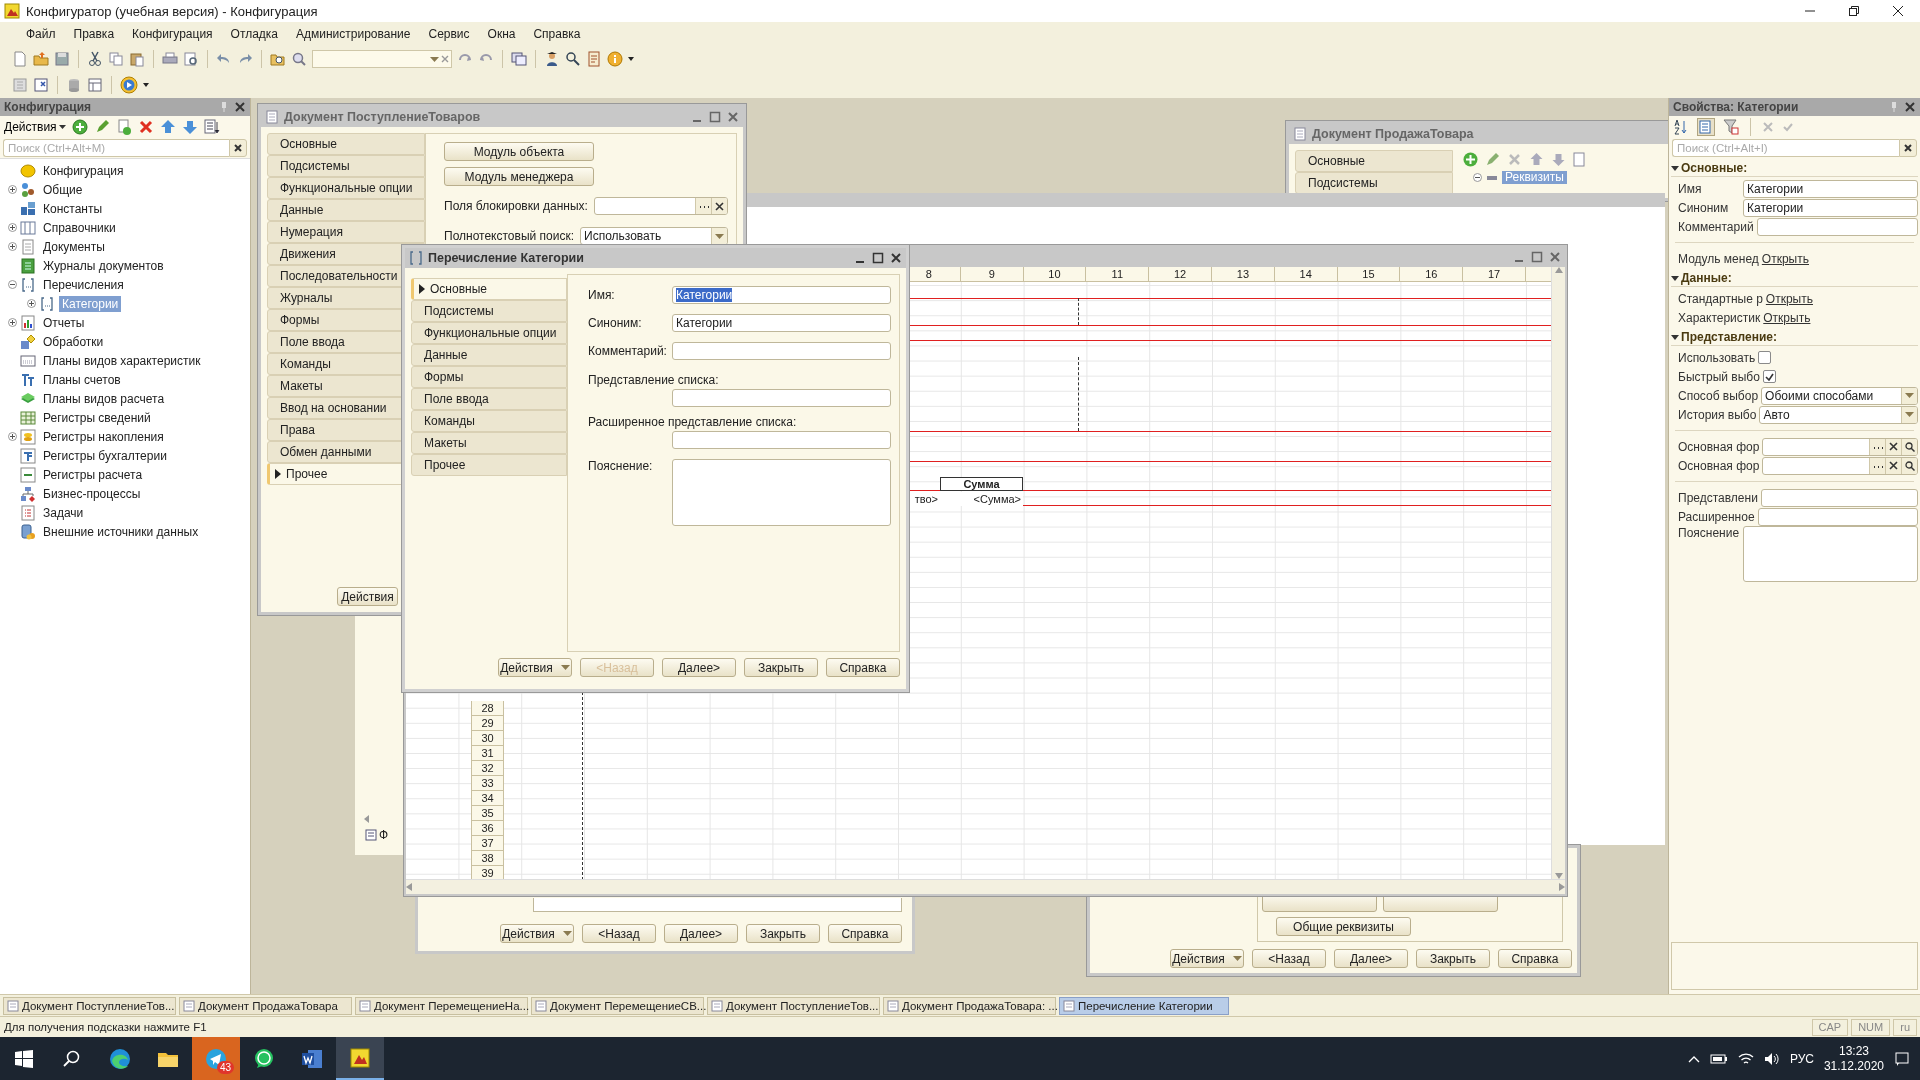  What do you see at coordinates (103, 436) in the screenshot?
I see `tree-item: Регистры накопления` at bounding box center [103, 436].